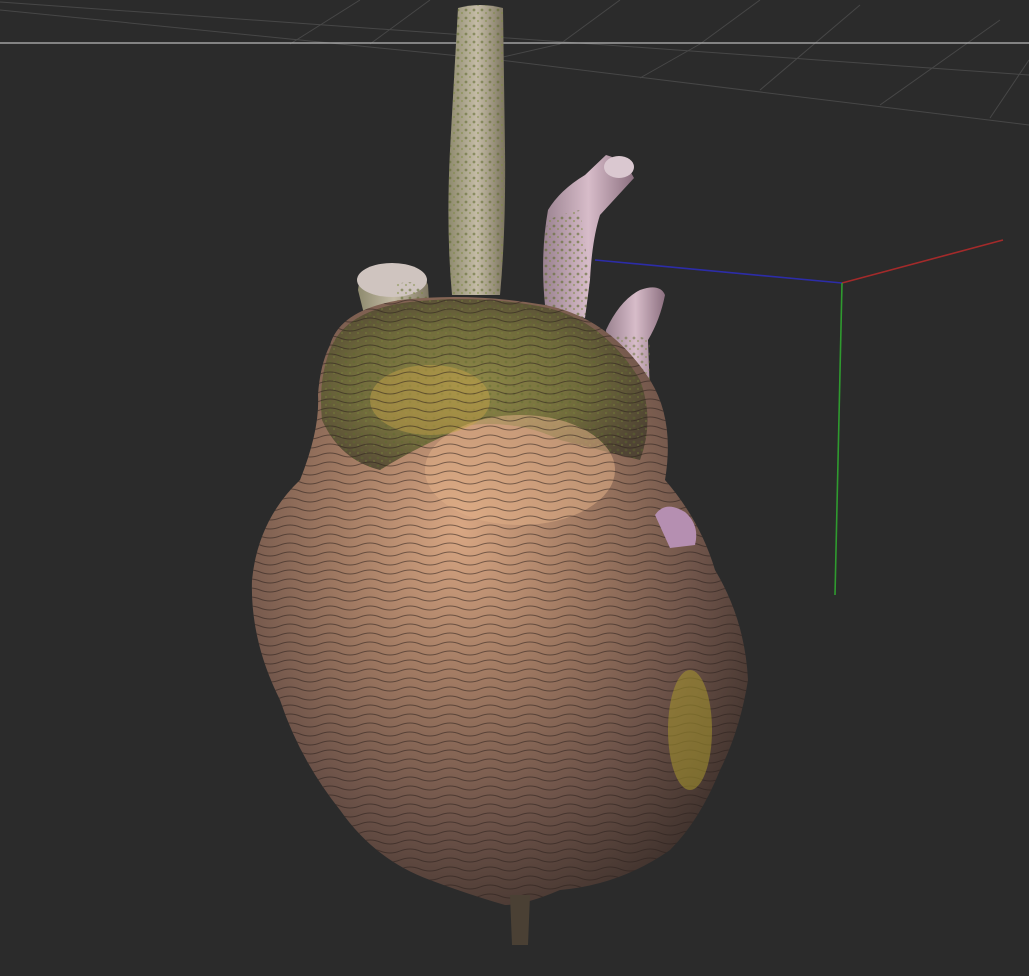 Image resolution: width=1029 pixels, height=976 pixels. What do you see at coordinates (514, 63) in the screenshot?
I see `grid-floor` at bounding box center [514, 63].